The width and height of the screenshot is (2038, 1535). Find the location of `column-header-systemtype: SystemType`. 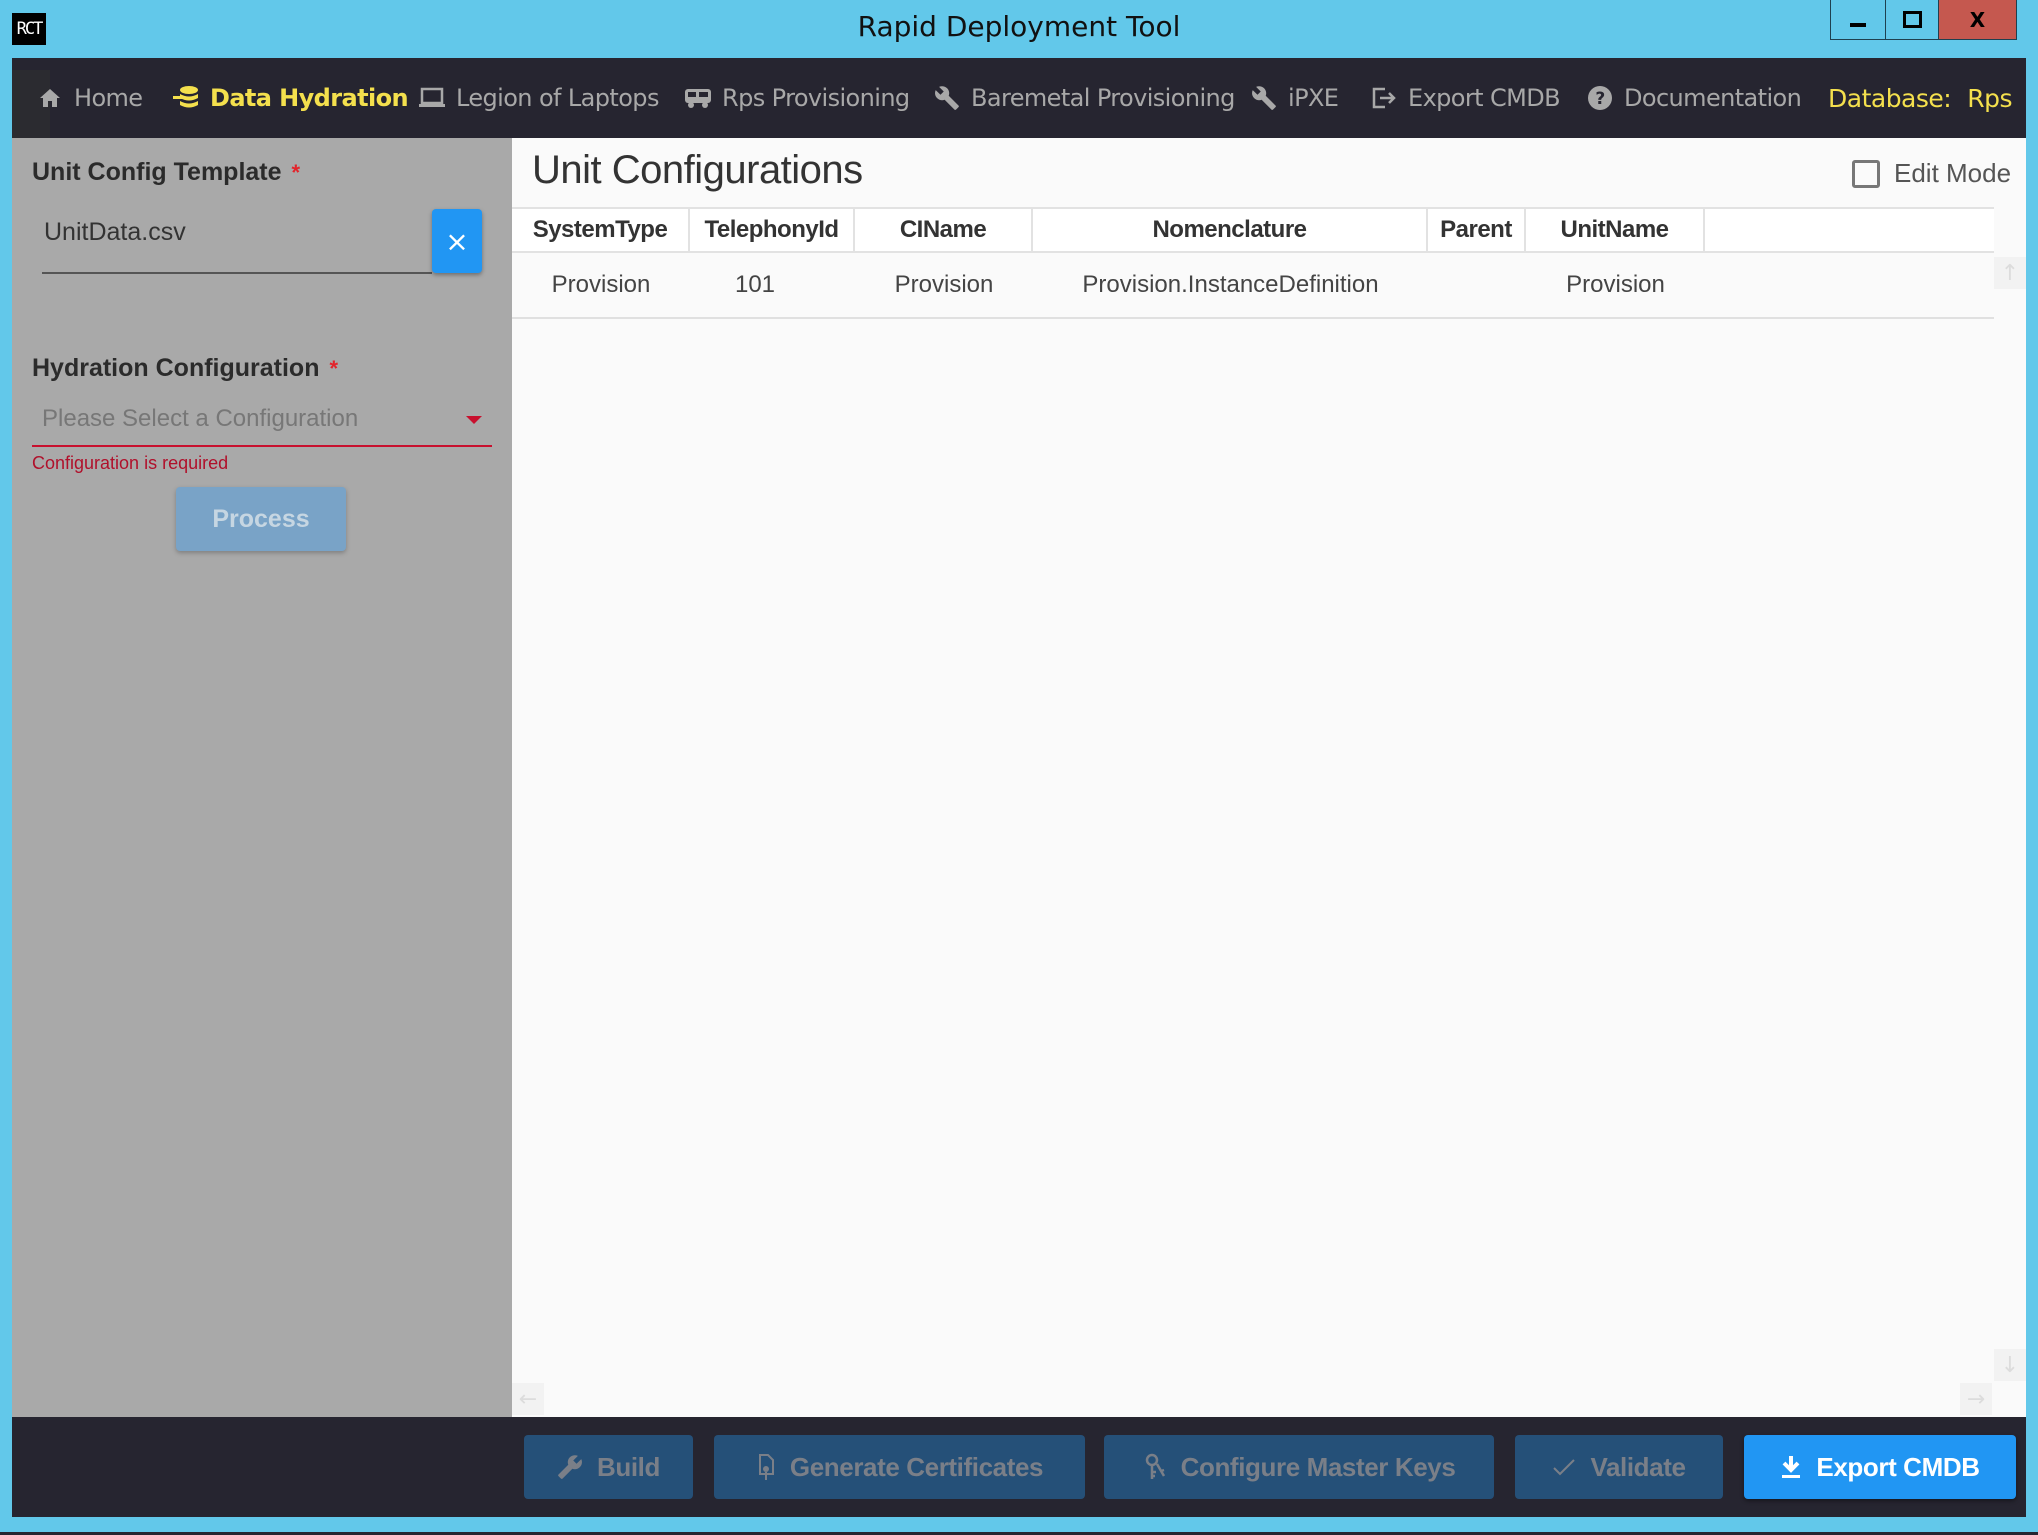

column-header-systemtype: SystemType is located at coordinates (601, 230).